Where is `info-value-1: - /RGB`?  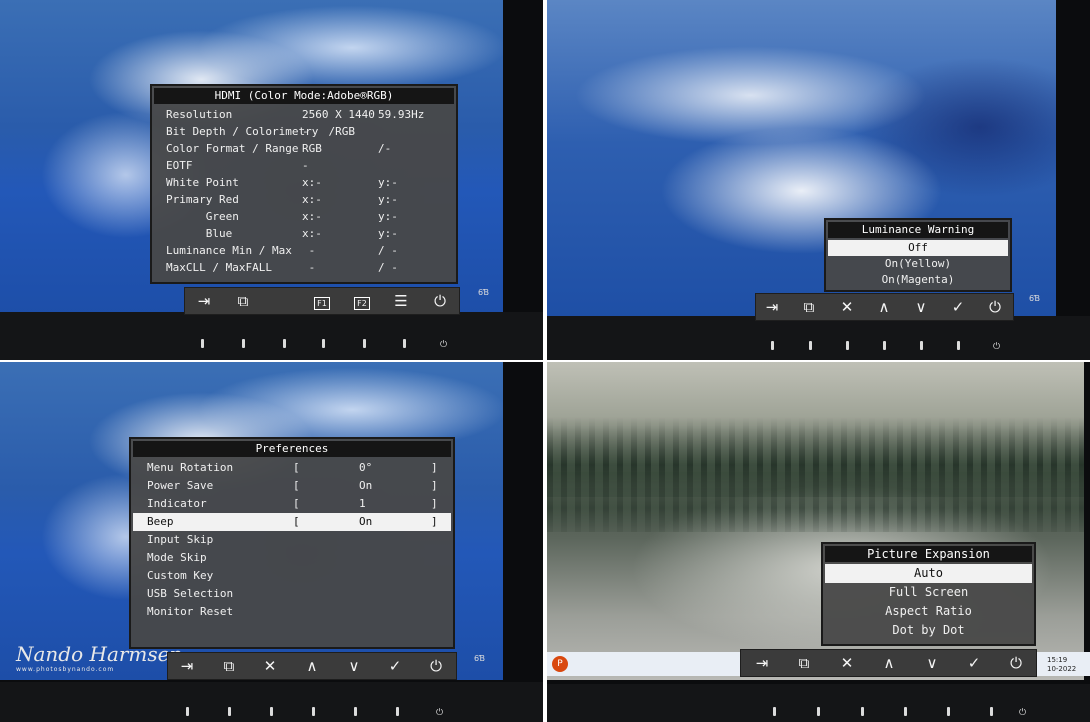
info-value-1: - /RGB is located at coordinates (328, 131).